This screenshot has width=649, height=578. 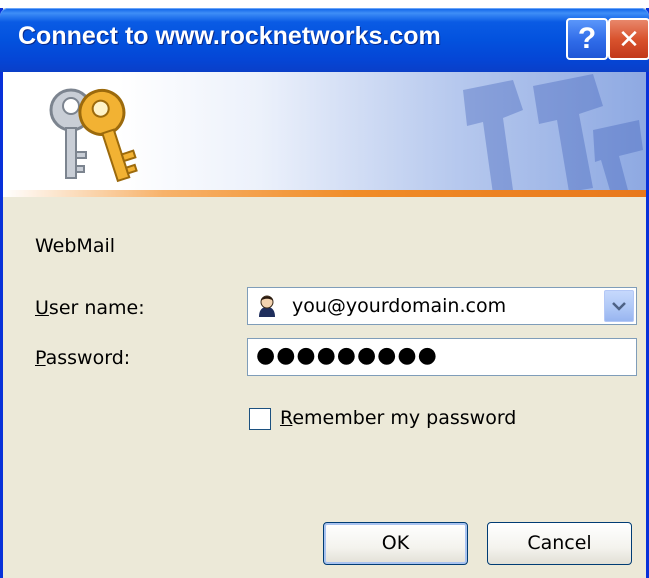 I want to click on dialog-title: Connect to www.rocknetworks.com, so click(x=229, y=36).